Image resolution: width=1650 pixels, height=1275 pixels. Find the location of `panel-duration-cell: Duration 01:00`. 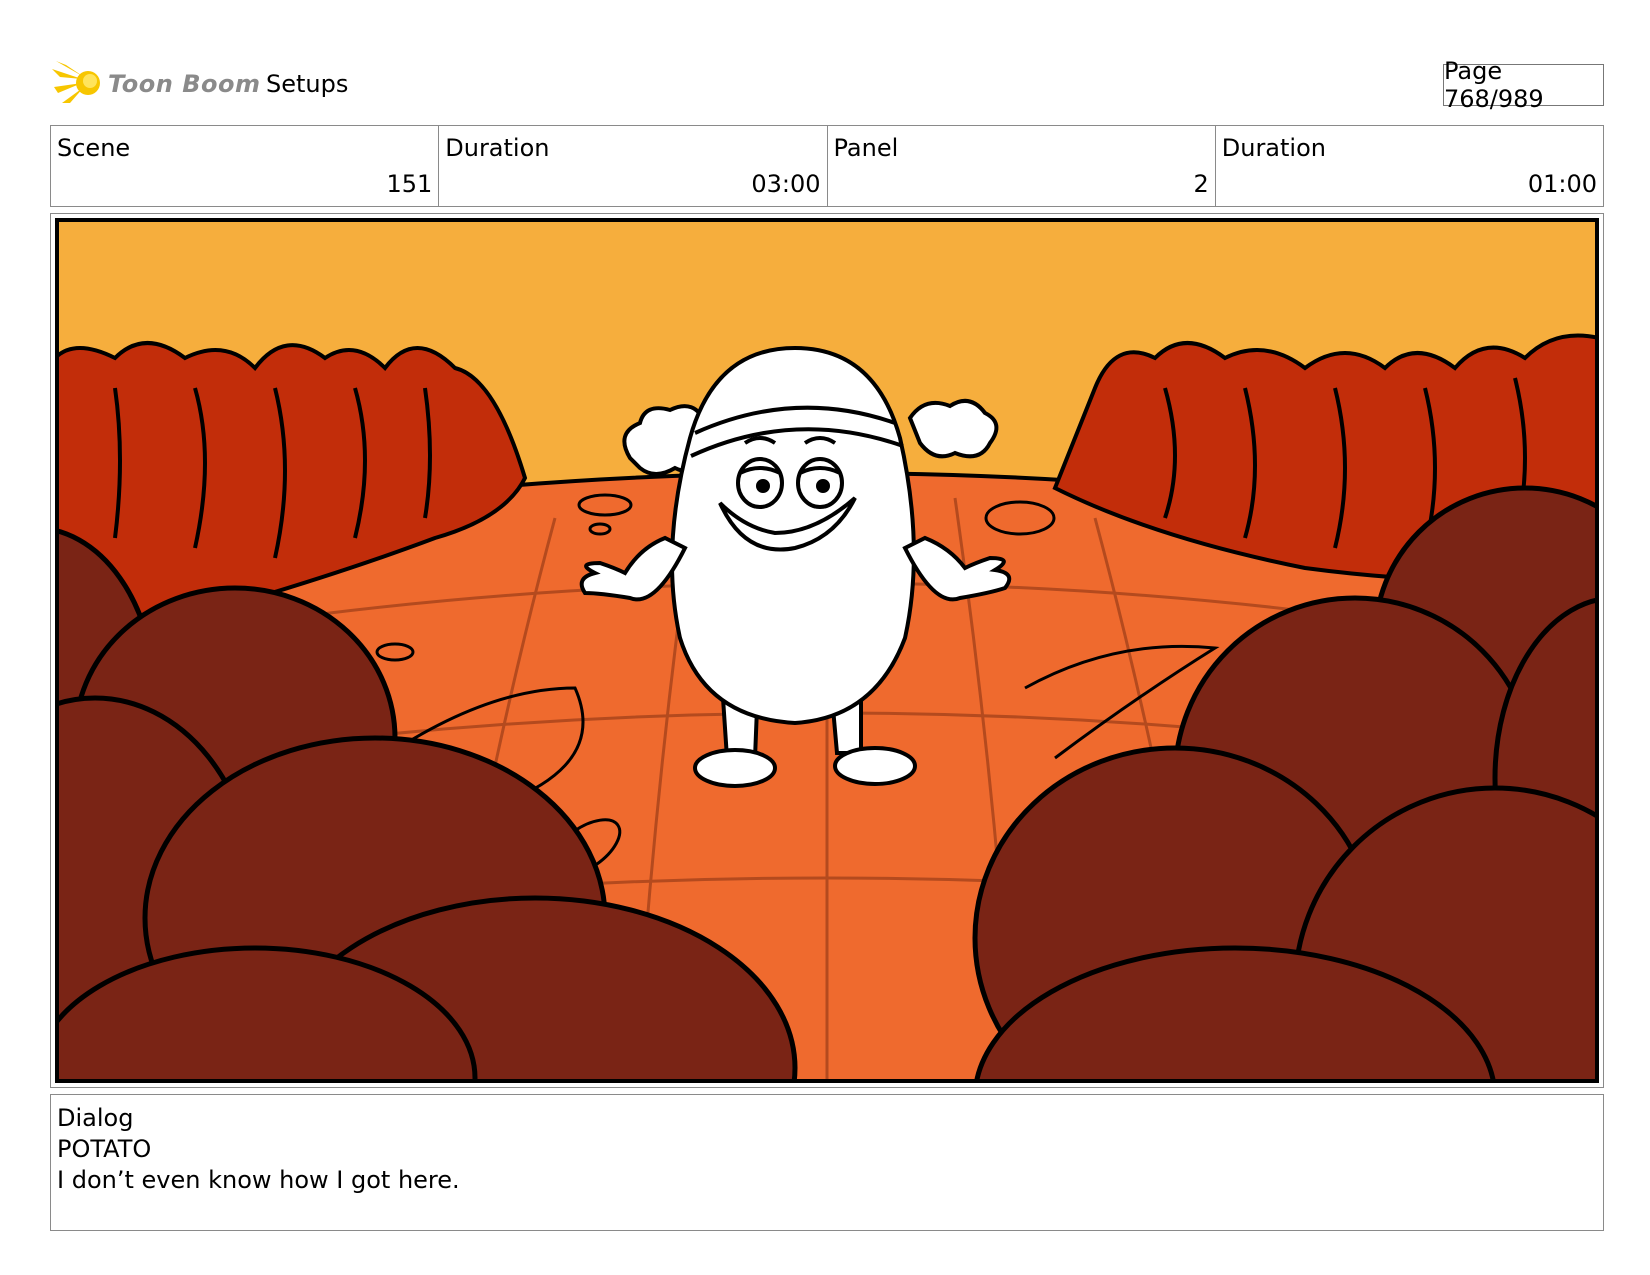

panel-duration-cell: Duration 01:00 is located at coordinates (1409, 166).